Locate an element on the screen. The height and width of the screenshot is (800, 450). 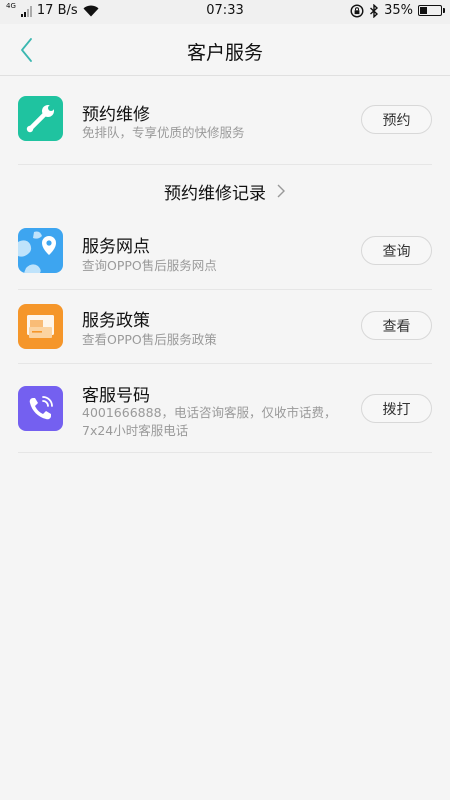
book-button: 预约 is located at coordinates (396, 119).